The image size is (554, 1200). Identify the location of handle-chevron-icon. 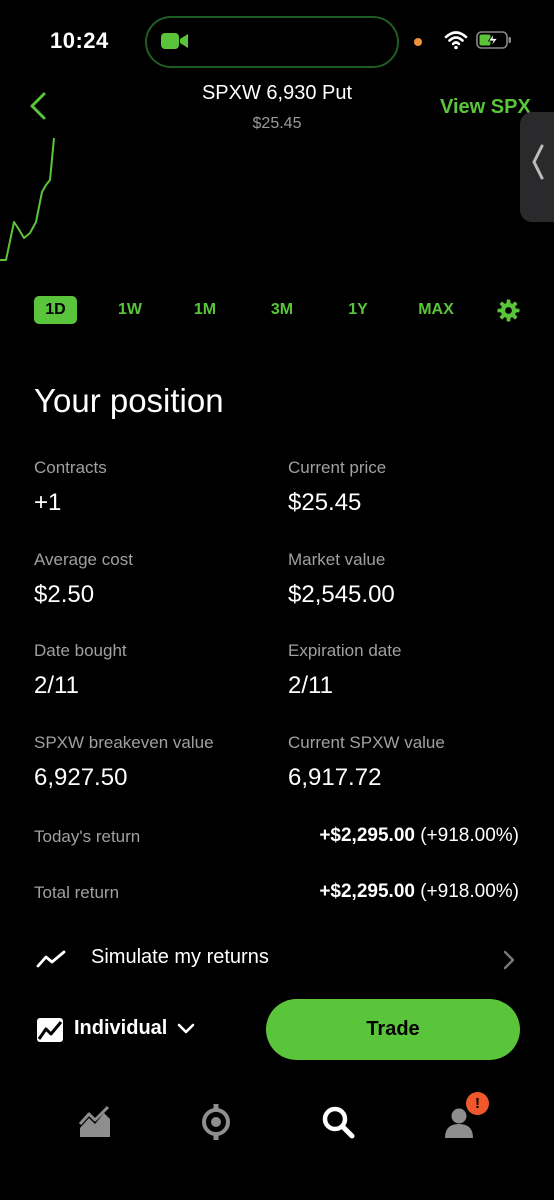
(538, 162).